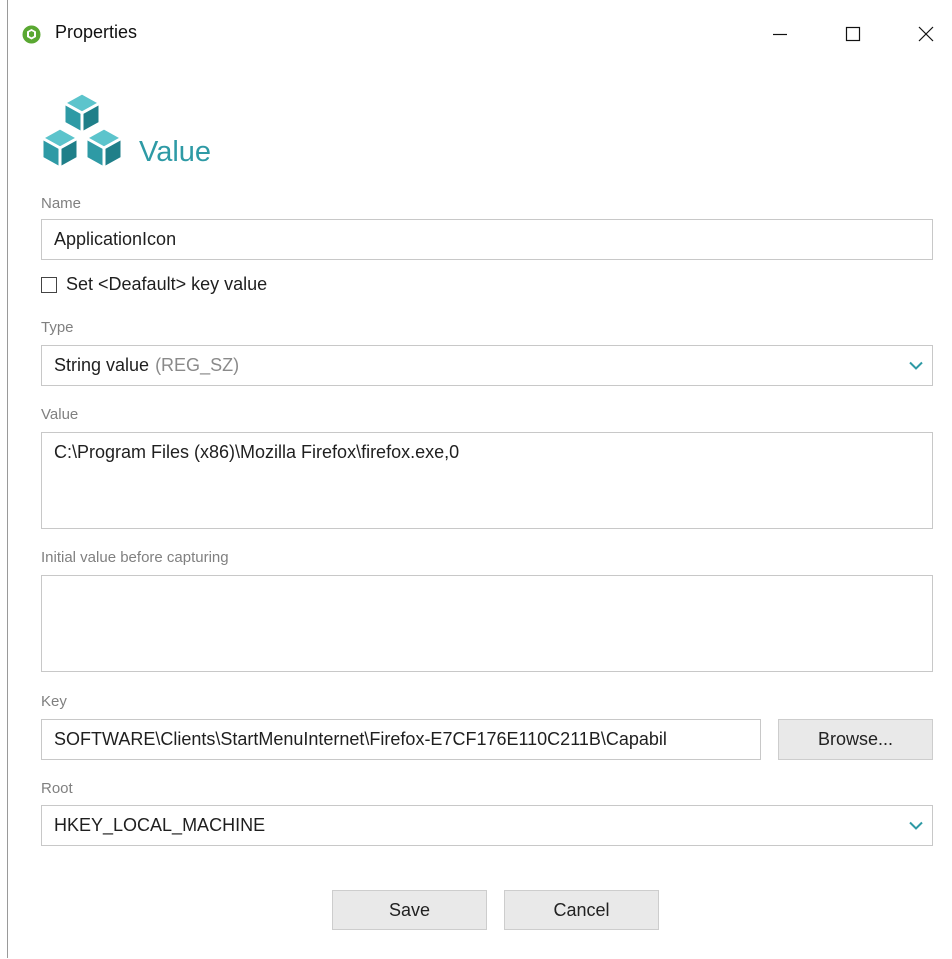 The image size is (952, 959). I want to click on close-icon, so click(926, 34).